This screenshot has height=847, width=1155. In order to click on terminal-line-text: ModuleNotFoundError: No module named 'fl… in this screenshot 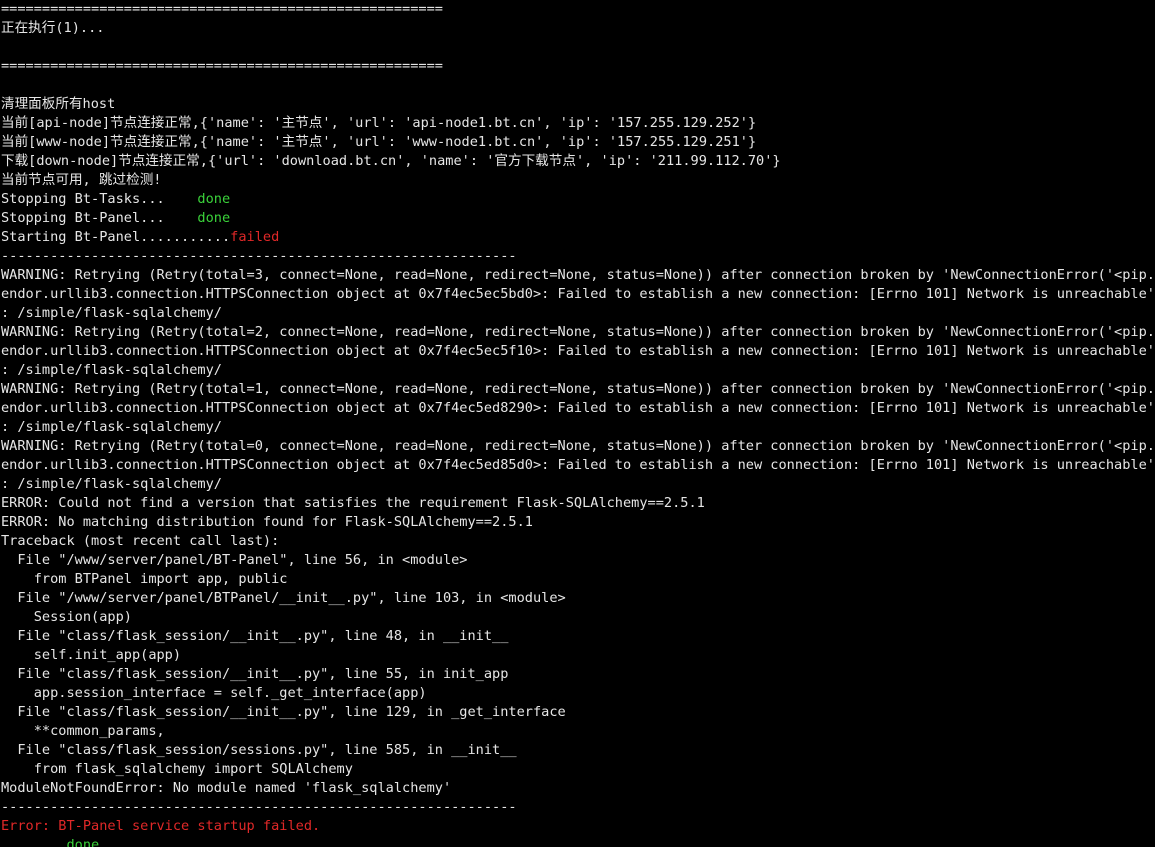, I will do `click(226, 788)`.